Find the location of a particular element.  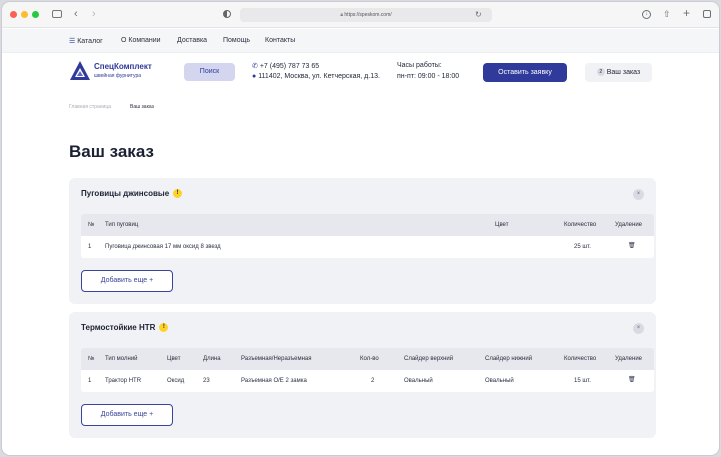

address-bar: 🔒︎ https://speskom.com/ is located at coordinates (366, 15).